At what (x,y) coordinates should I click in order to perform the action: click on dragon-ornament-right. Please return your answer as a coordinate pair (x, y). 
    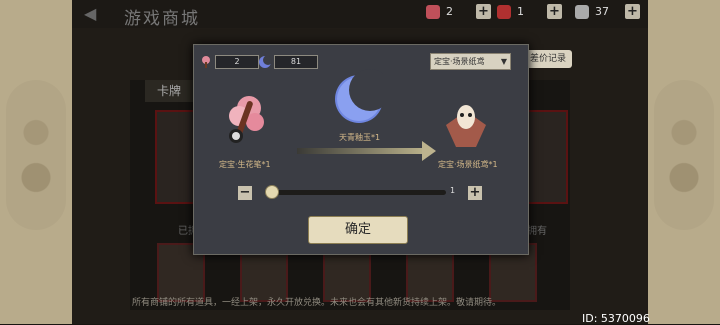
    Looking at the image, I should click on (684, 155).